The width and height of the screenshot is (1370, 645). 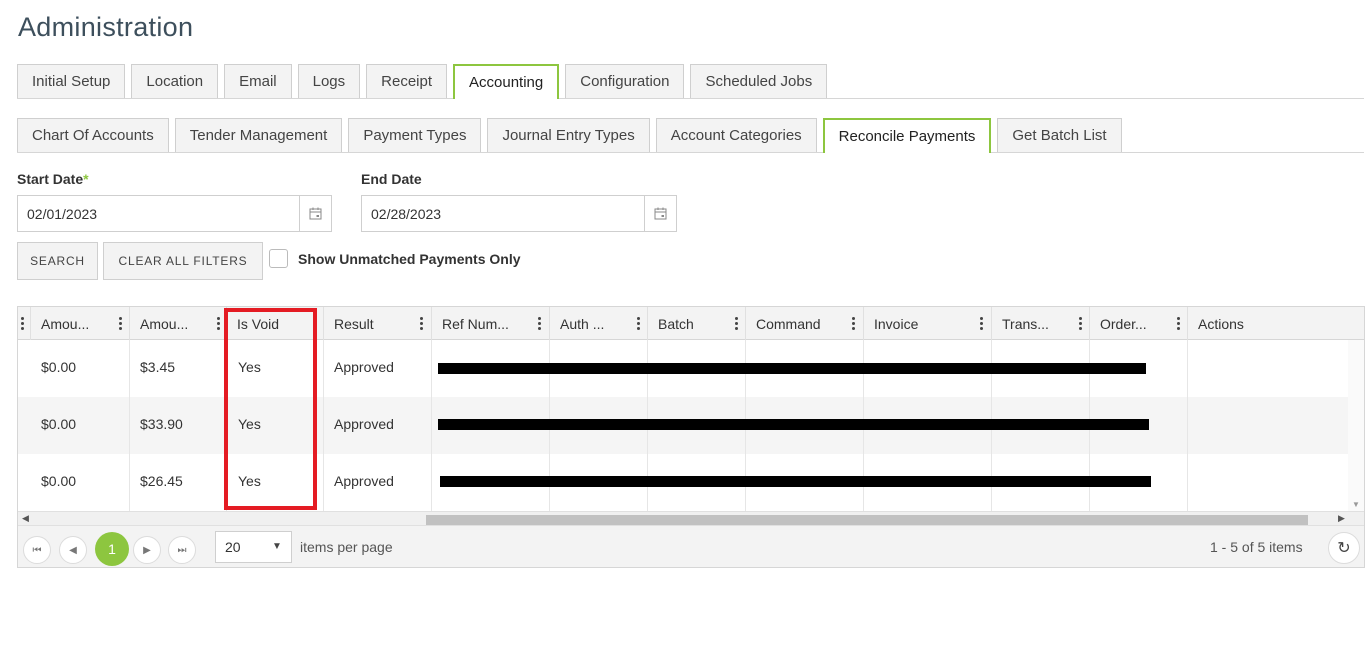 I want to click on tab-logs: Logs, so click(x=329, y=81).